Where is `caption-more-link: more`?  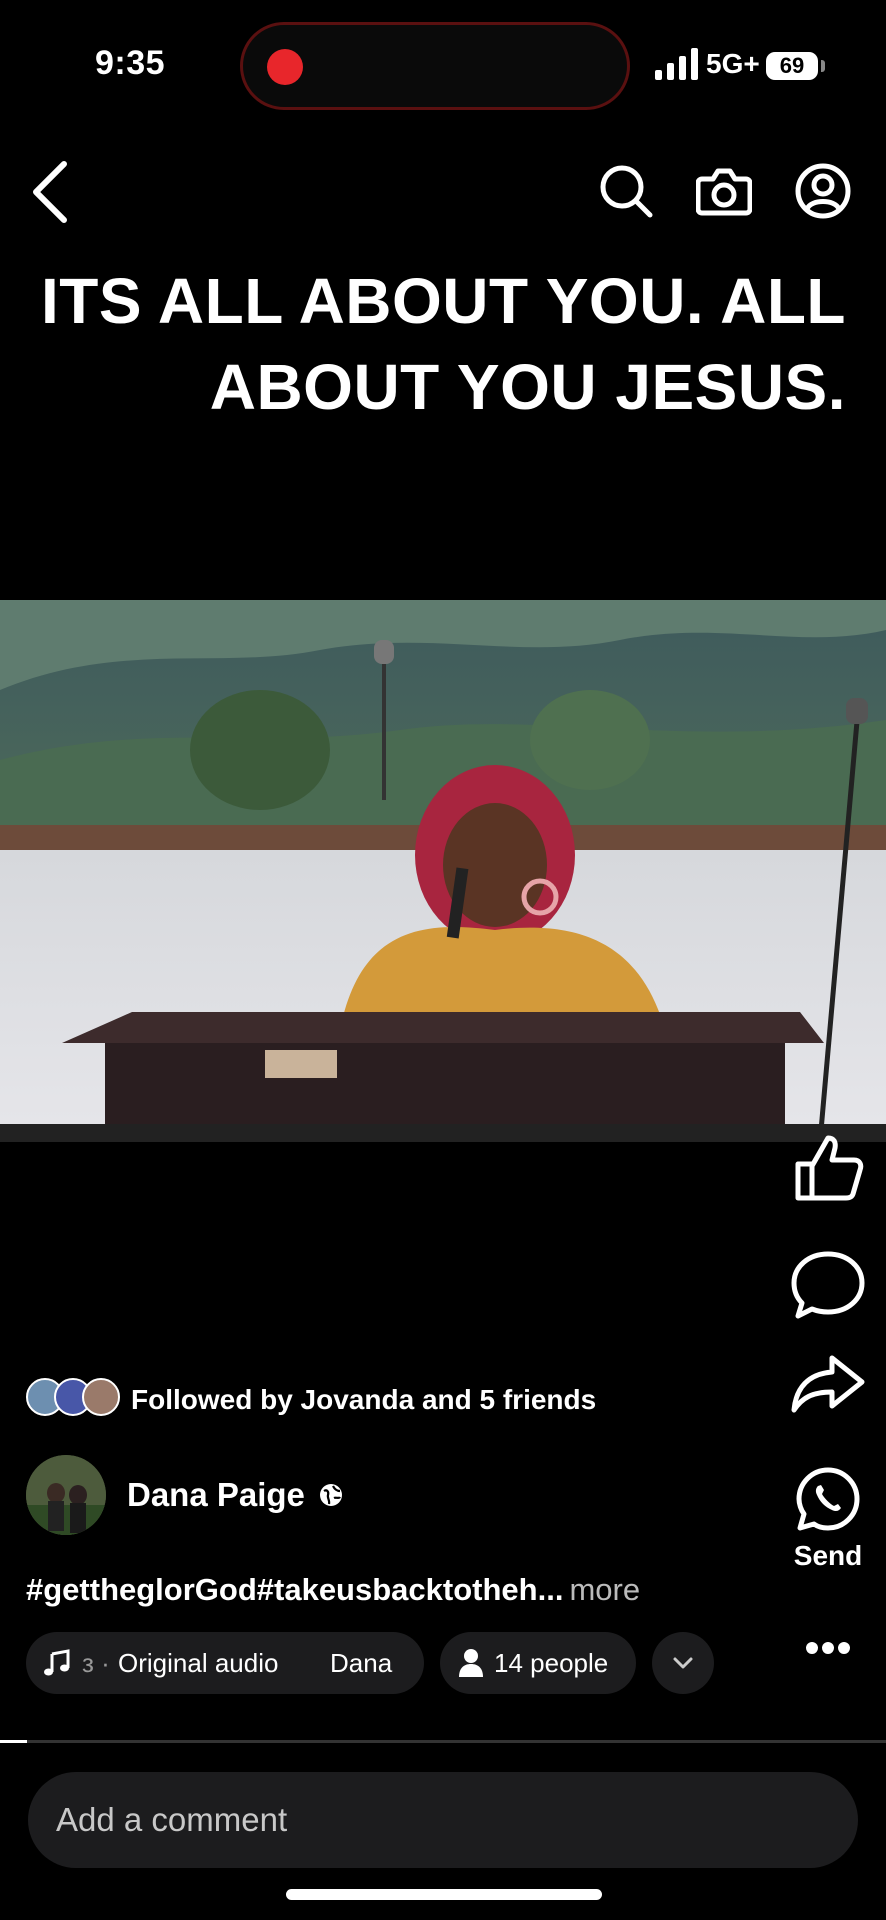
caption-more-link: more is located at coordinates (604, 1589).